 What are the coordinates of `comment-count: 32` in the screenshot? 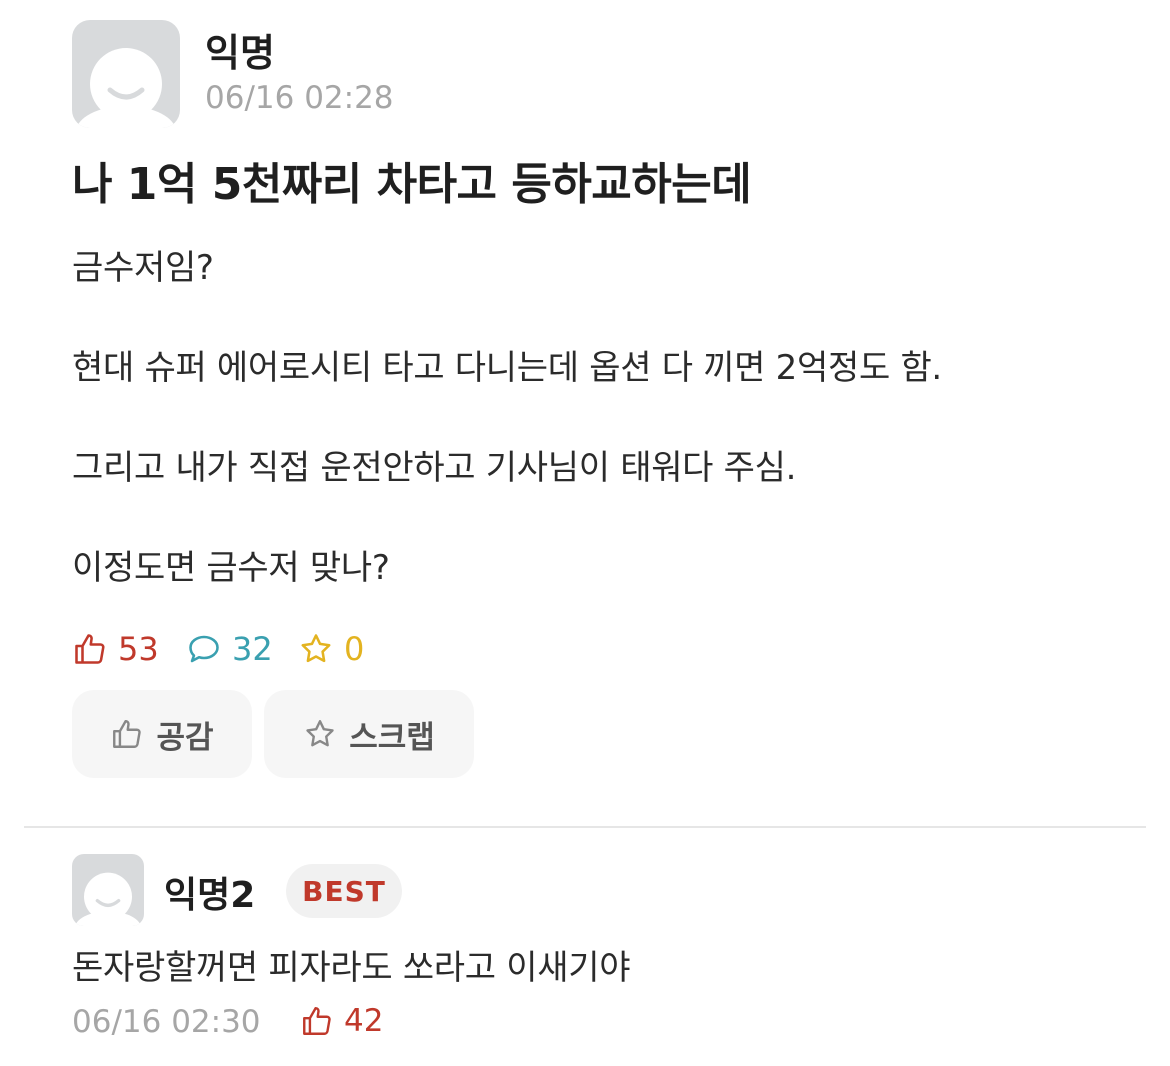 It's located at (229, 649).